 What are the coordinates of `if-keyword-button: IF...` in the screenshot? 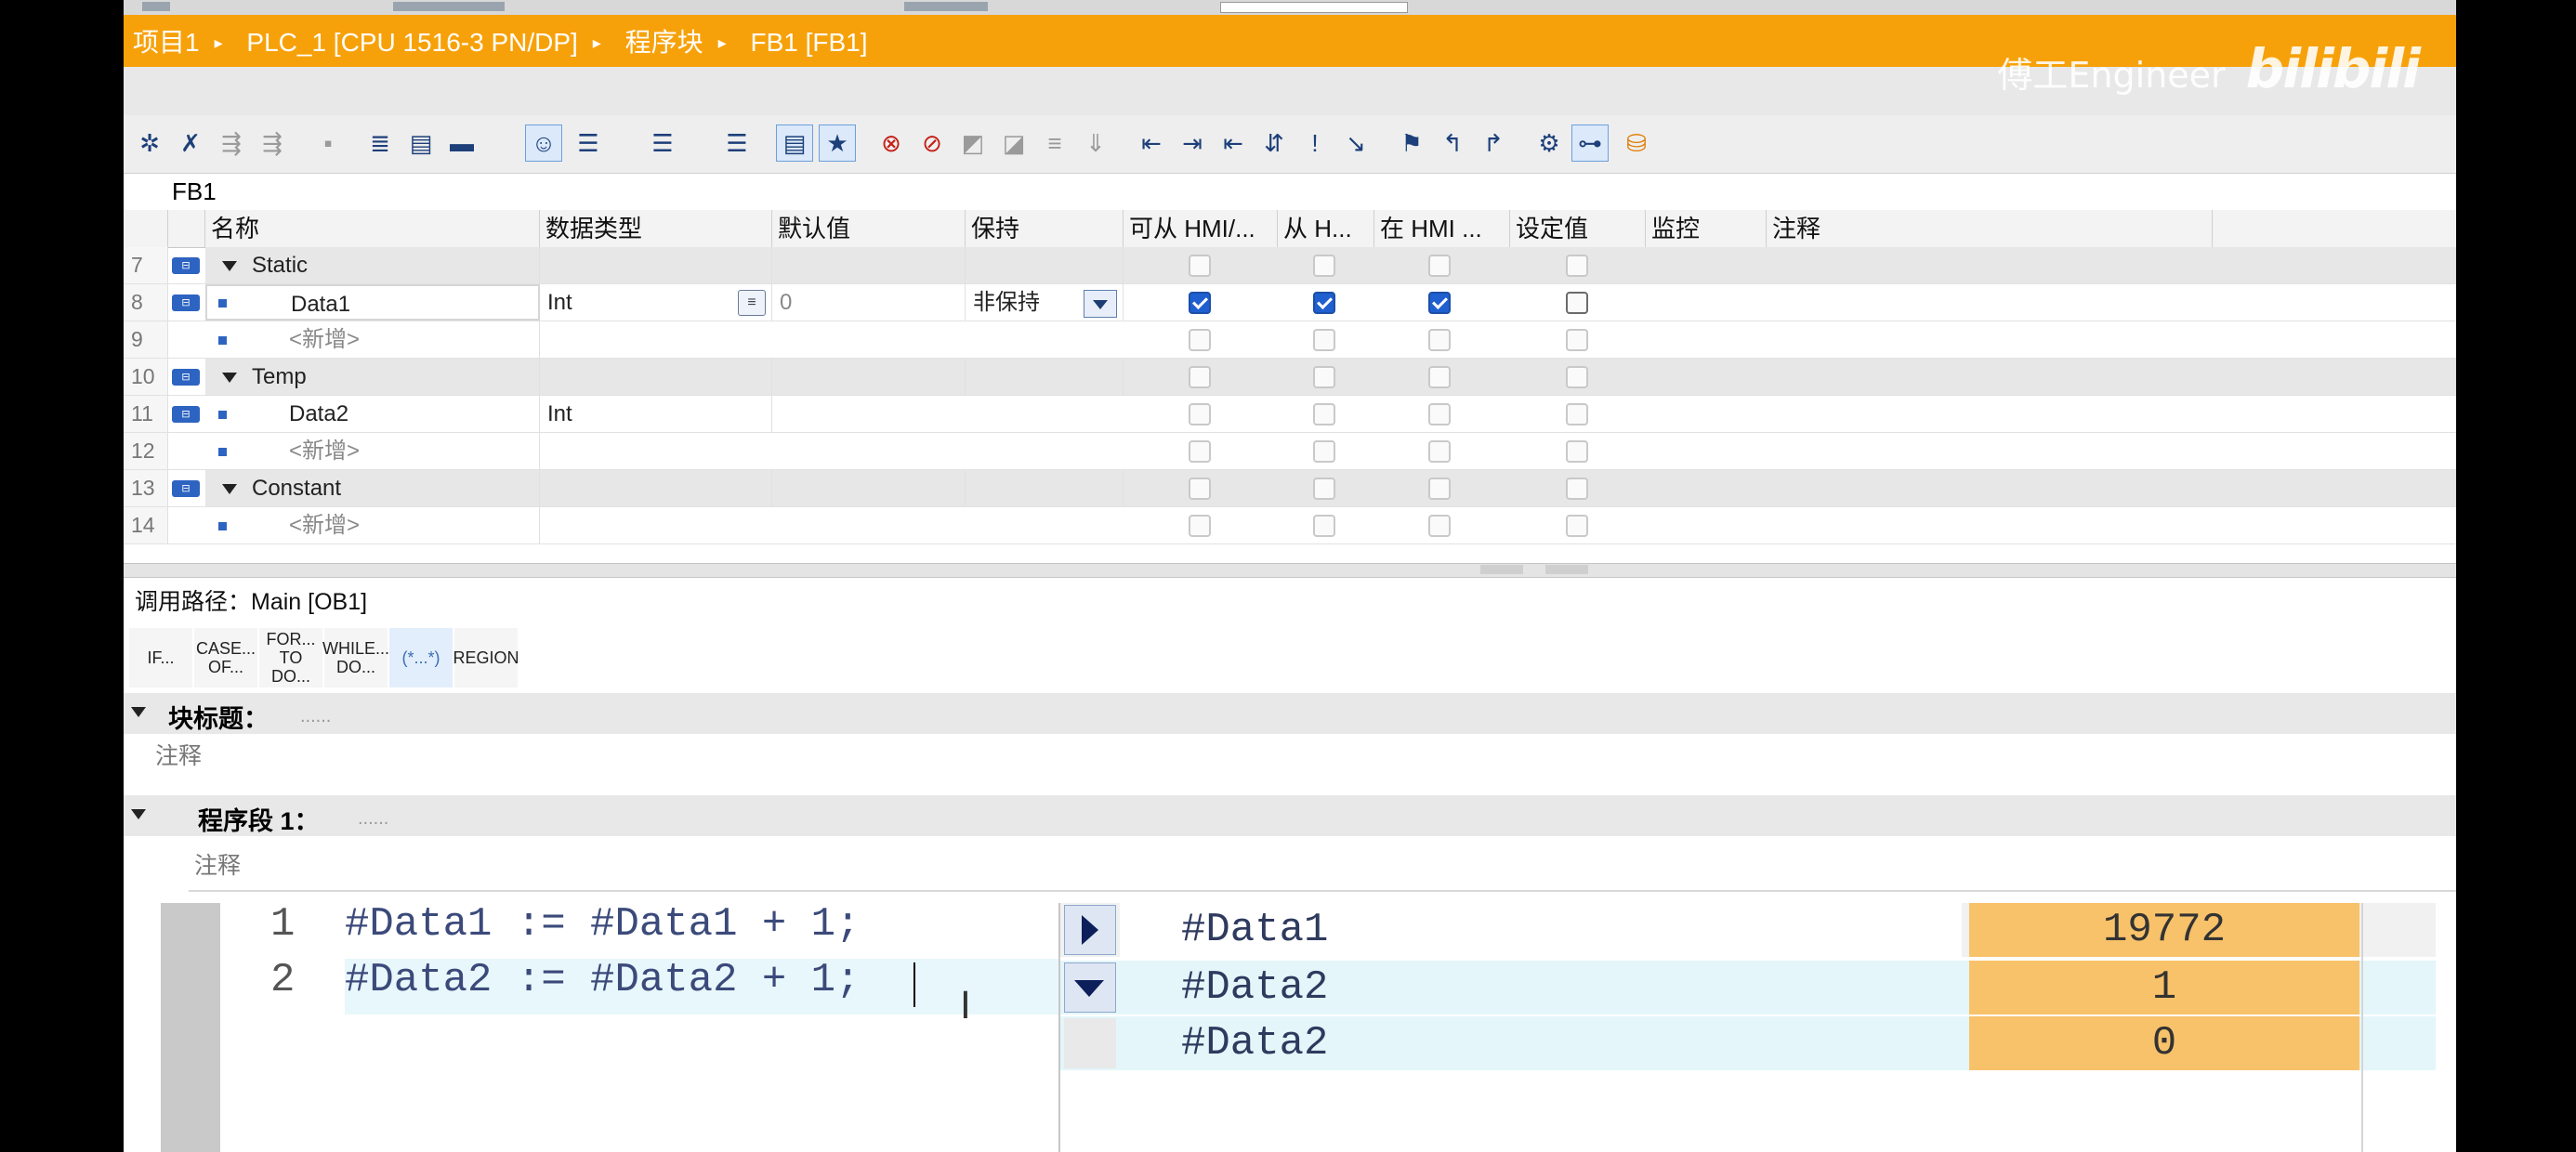 It's located at (161, 657).